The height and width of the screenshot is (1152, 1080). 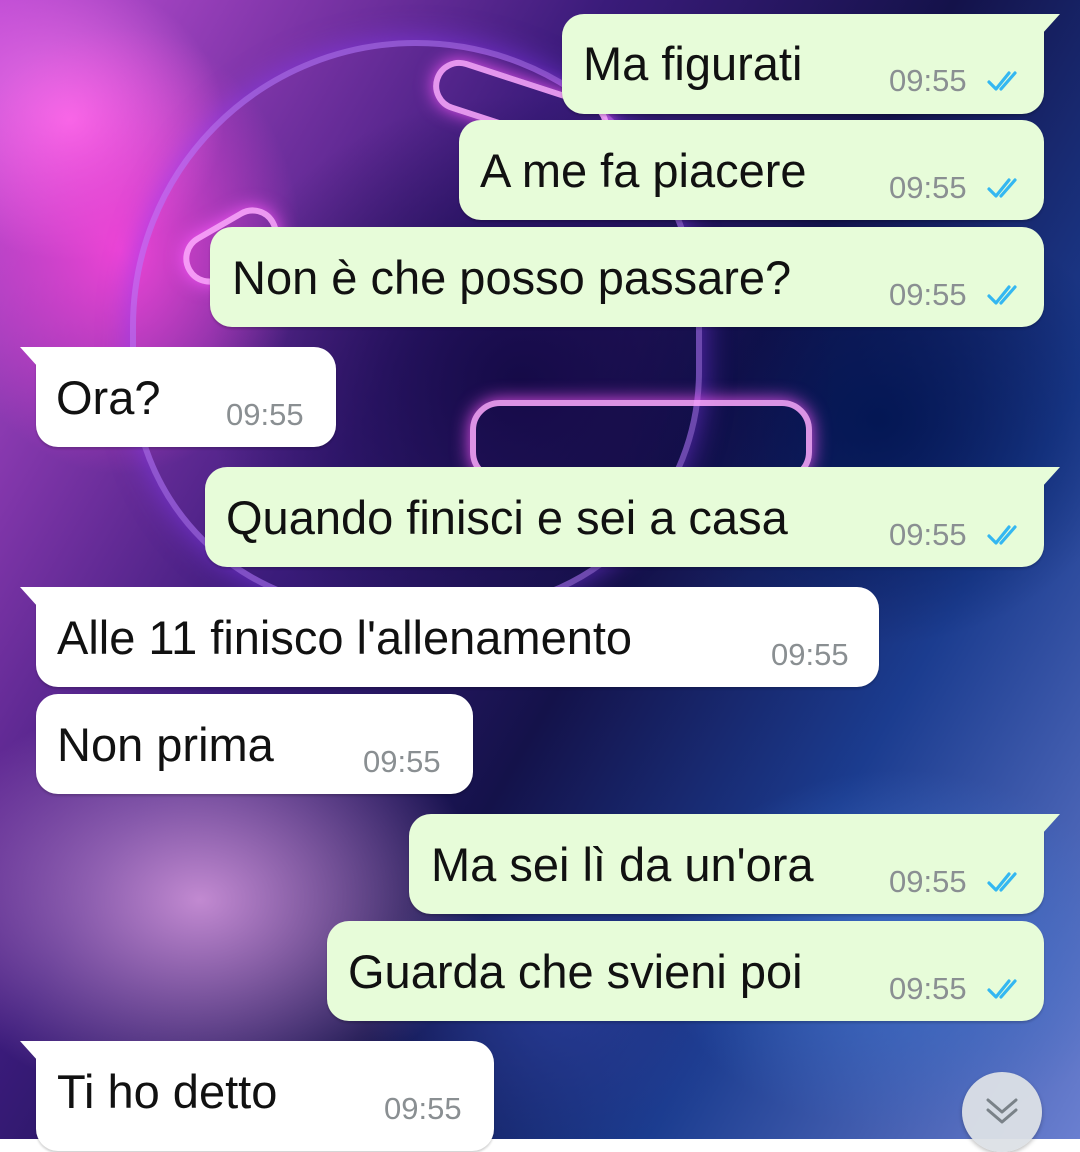 What do you see at coordinates (622, 864) in the screenshot?
I see `message-text: Ma sei lì da un'ora` at bounding box center [622, 864].